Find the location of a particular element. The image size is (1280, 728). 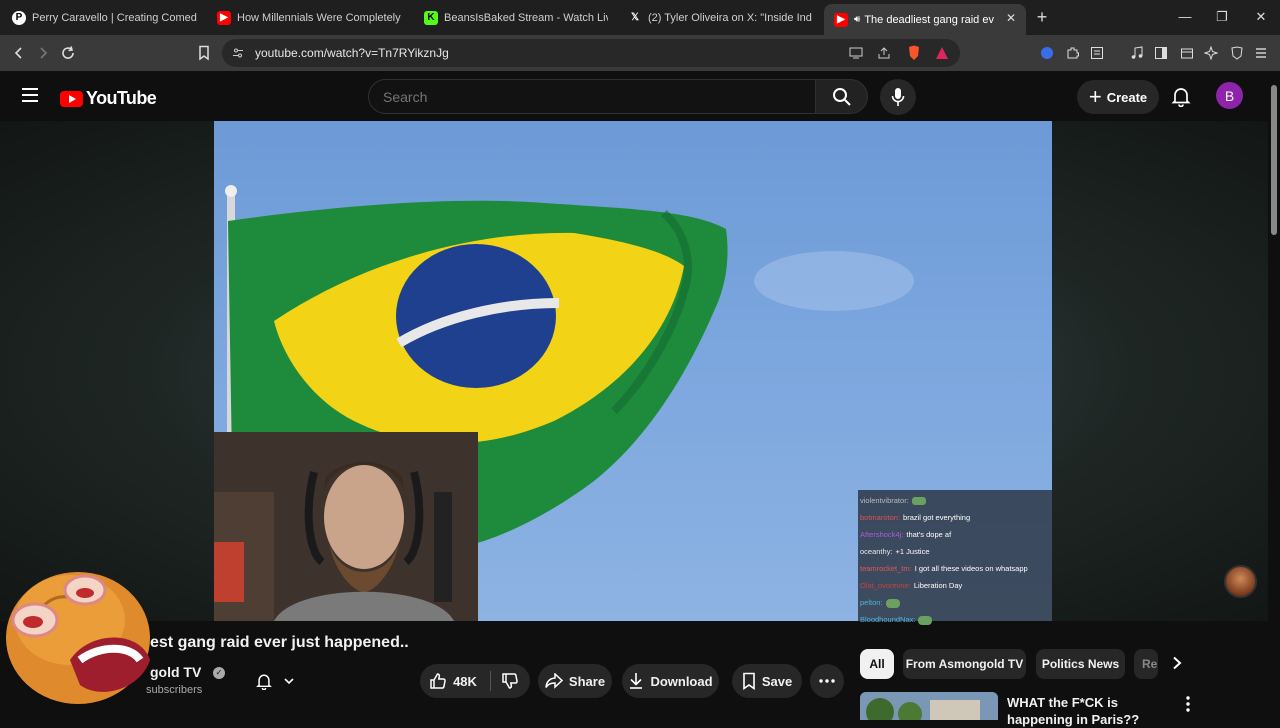

like-button: 48K is located at coordinates (453, 681).